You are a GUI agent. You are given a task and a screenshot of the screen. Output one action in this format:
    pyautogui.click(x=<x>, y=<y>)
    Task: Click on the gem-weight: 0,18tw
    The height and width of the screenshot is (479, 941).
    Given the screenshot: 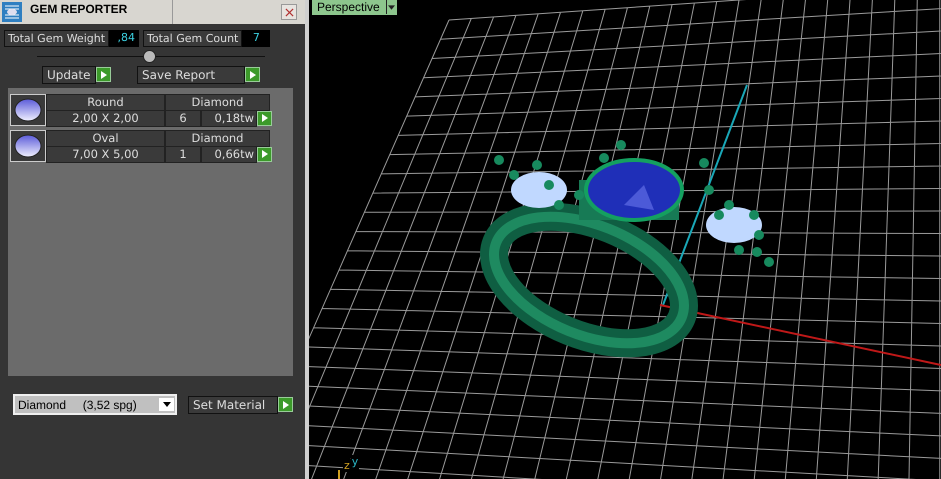 What is the action you would take?
    pyautogui.click(x=229, y=118)
    